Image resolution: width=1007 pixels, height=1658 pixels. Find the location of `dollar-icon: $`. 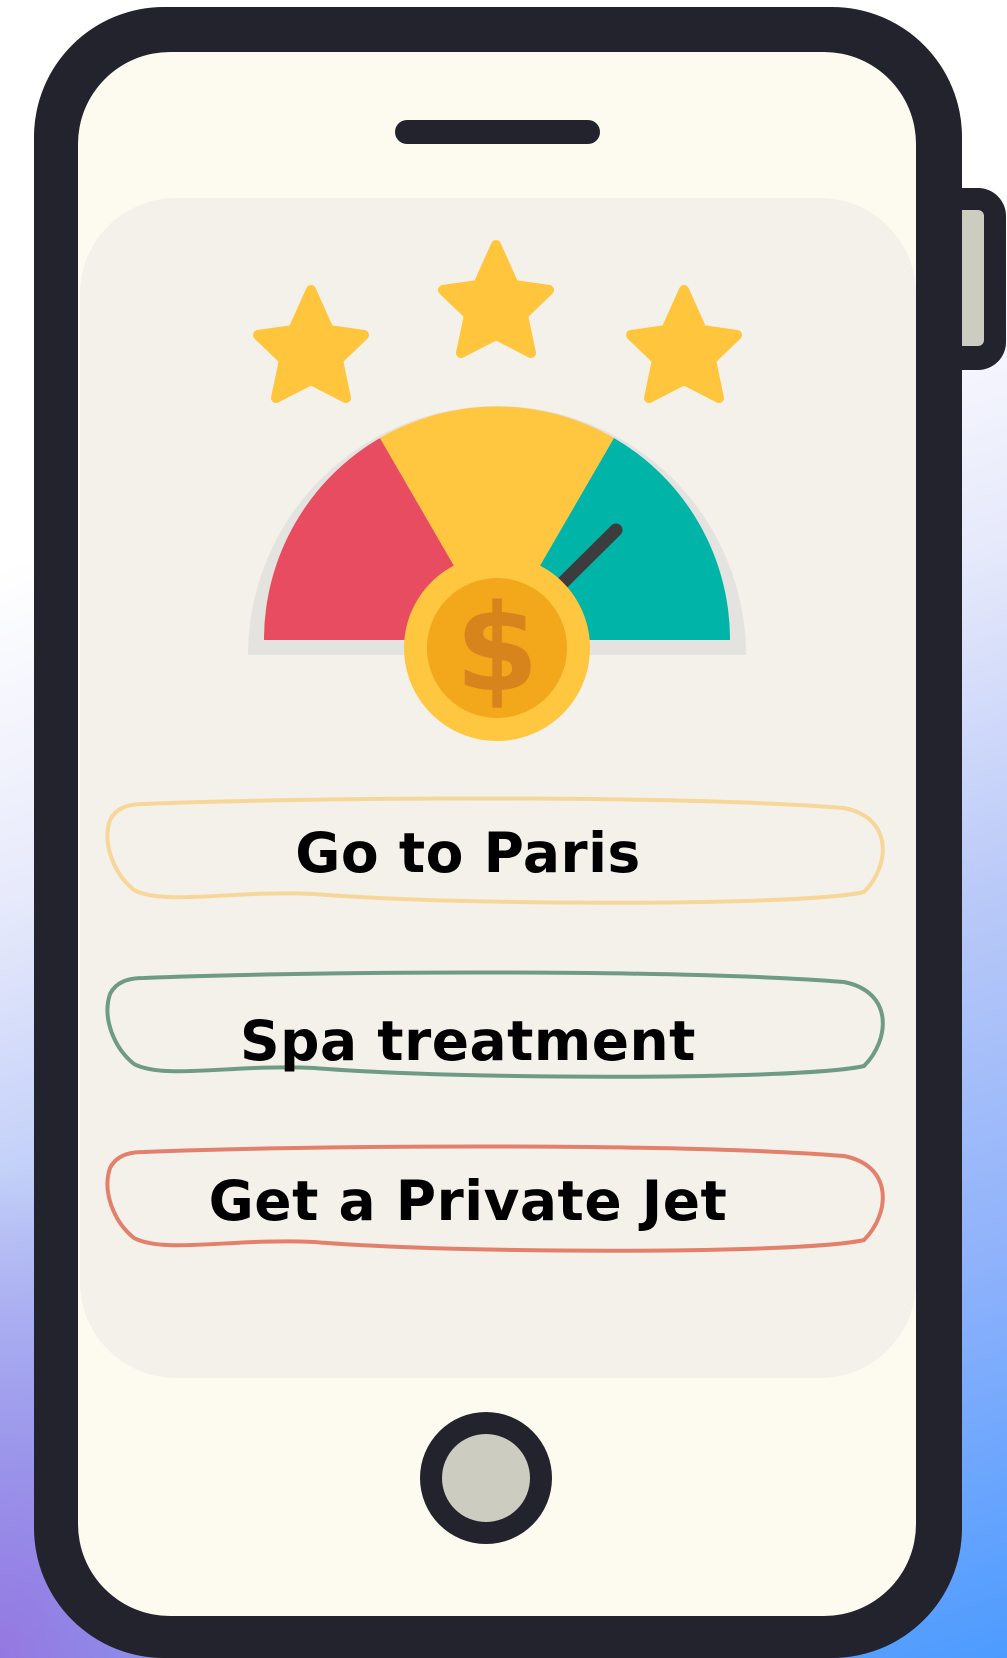

dollar-icon: $ is located at coordinates (497, 649).